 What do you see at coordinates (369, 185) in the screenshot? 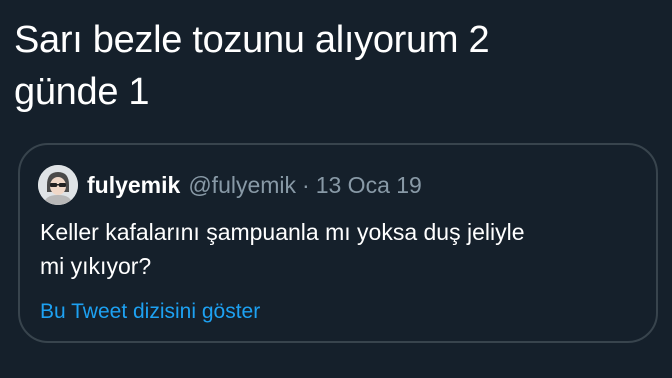
I see `tweet-date: 13 Oca 19` at bounding box center [369, 185].